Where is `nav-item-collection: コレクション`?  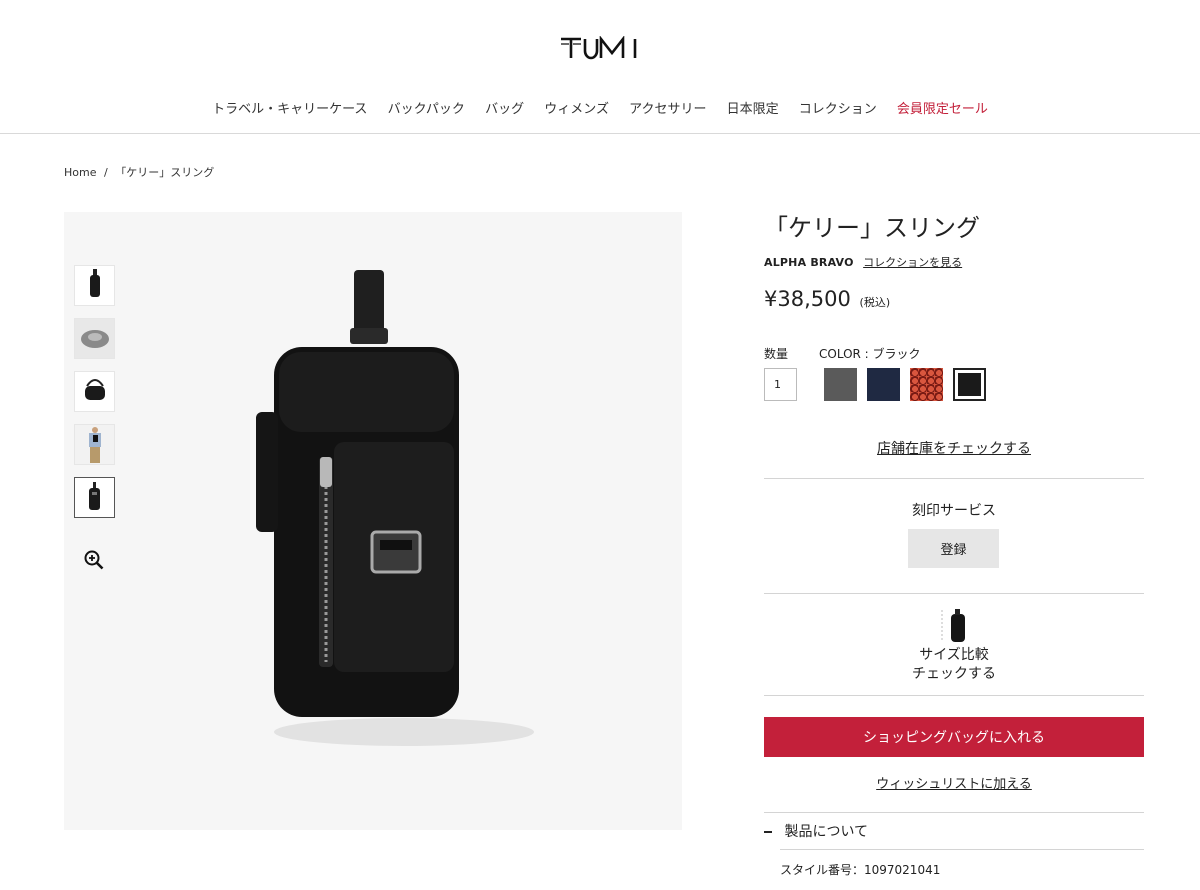 nav-item-collection: コレクション is located at coordinates (838, 107).